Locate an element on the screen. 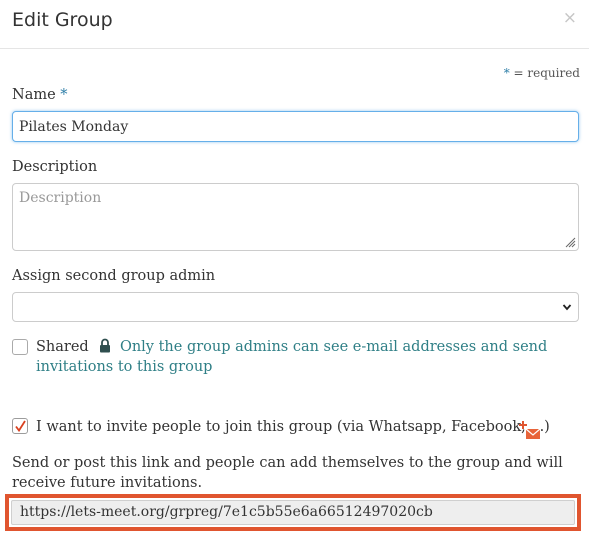 This screenshot has height=552, width=589. name-label-text: Name is located at coordinates (34, 95).